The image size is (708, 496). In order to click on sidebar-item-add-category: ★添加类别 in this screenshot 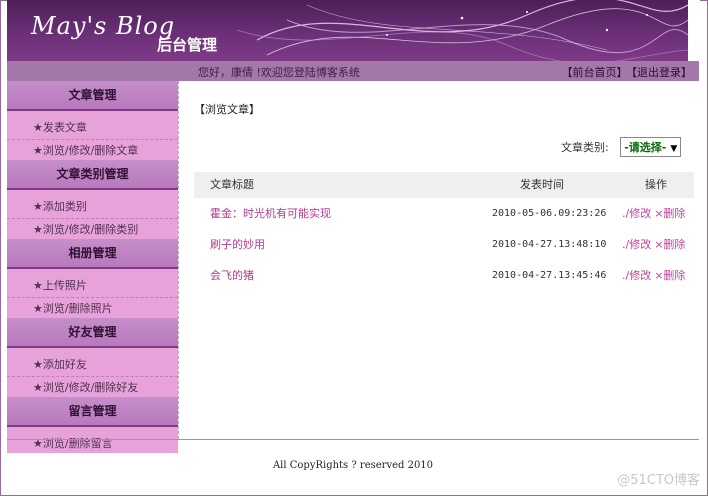, I will do `click(92, 207)`.